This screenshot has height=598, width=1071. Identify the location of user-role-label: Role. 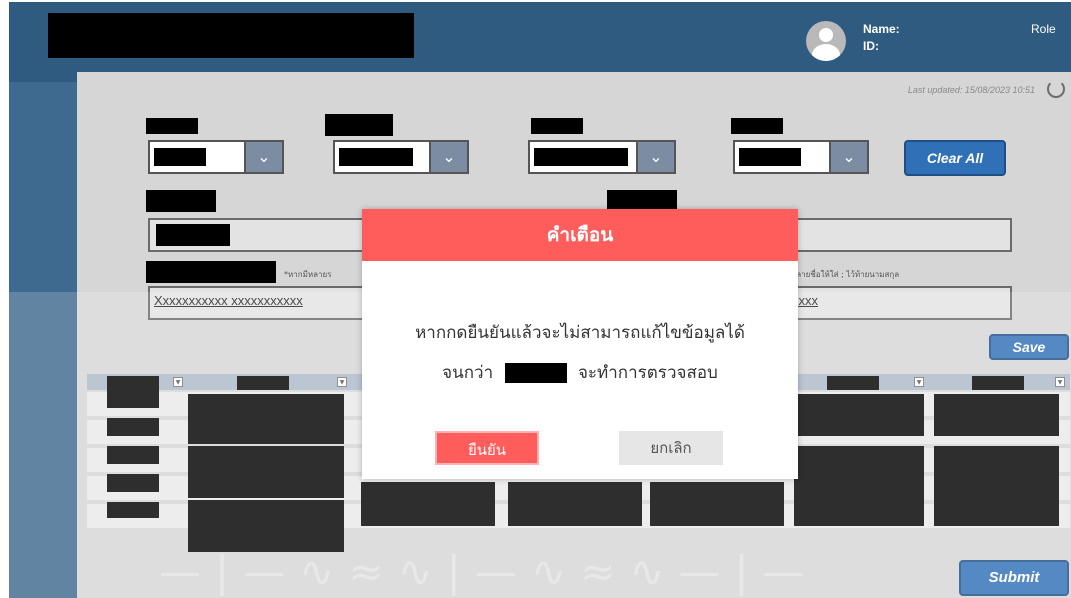
(1043, 29).